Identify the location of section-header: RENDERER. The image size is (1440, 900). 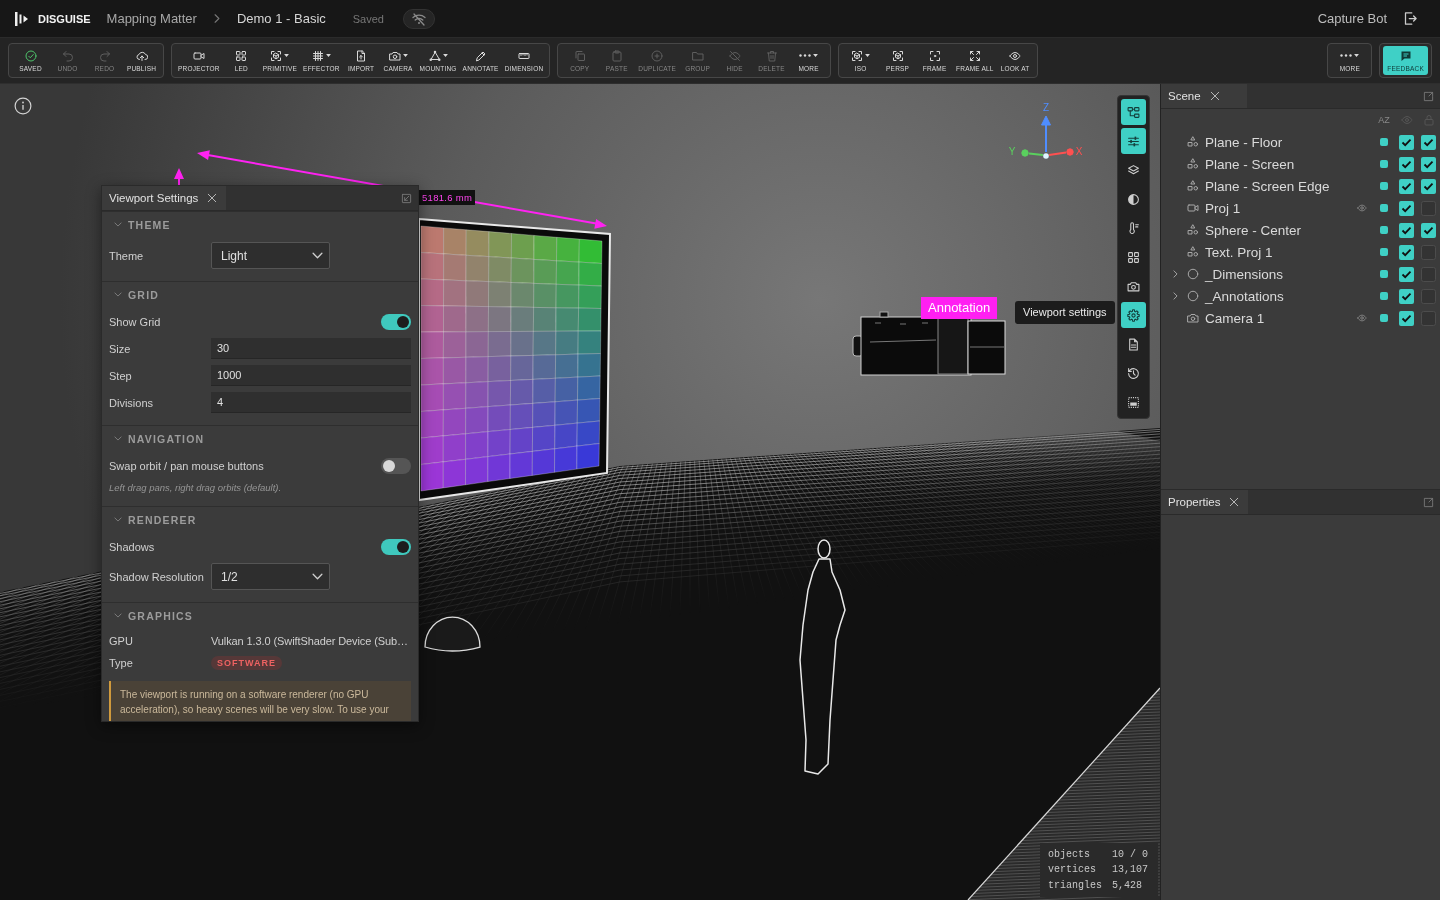
(260, 519).